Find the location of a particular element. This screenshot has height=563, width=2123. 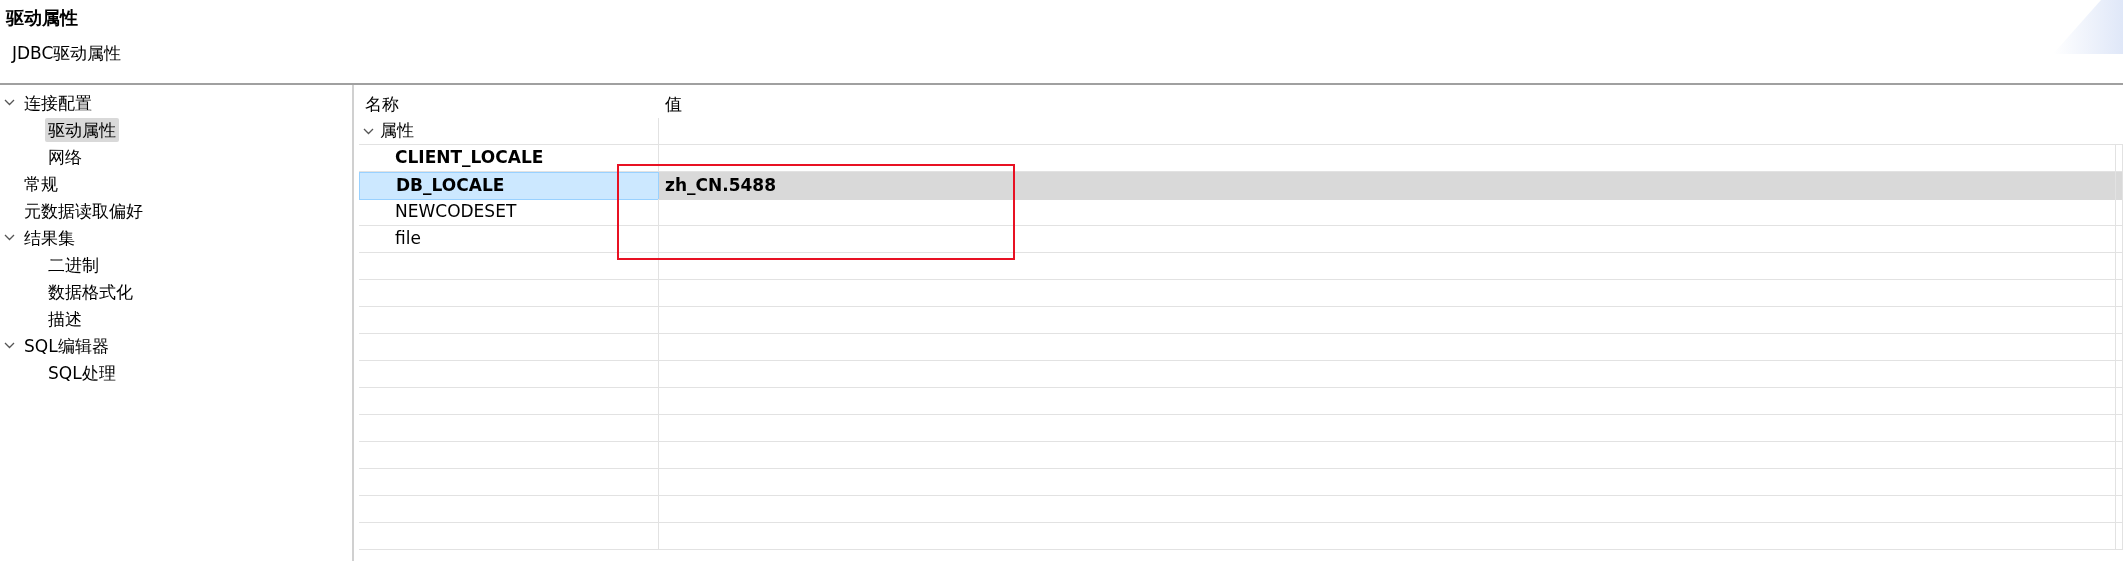

tree-item: 网络 is located at coordinates (65, 156).